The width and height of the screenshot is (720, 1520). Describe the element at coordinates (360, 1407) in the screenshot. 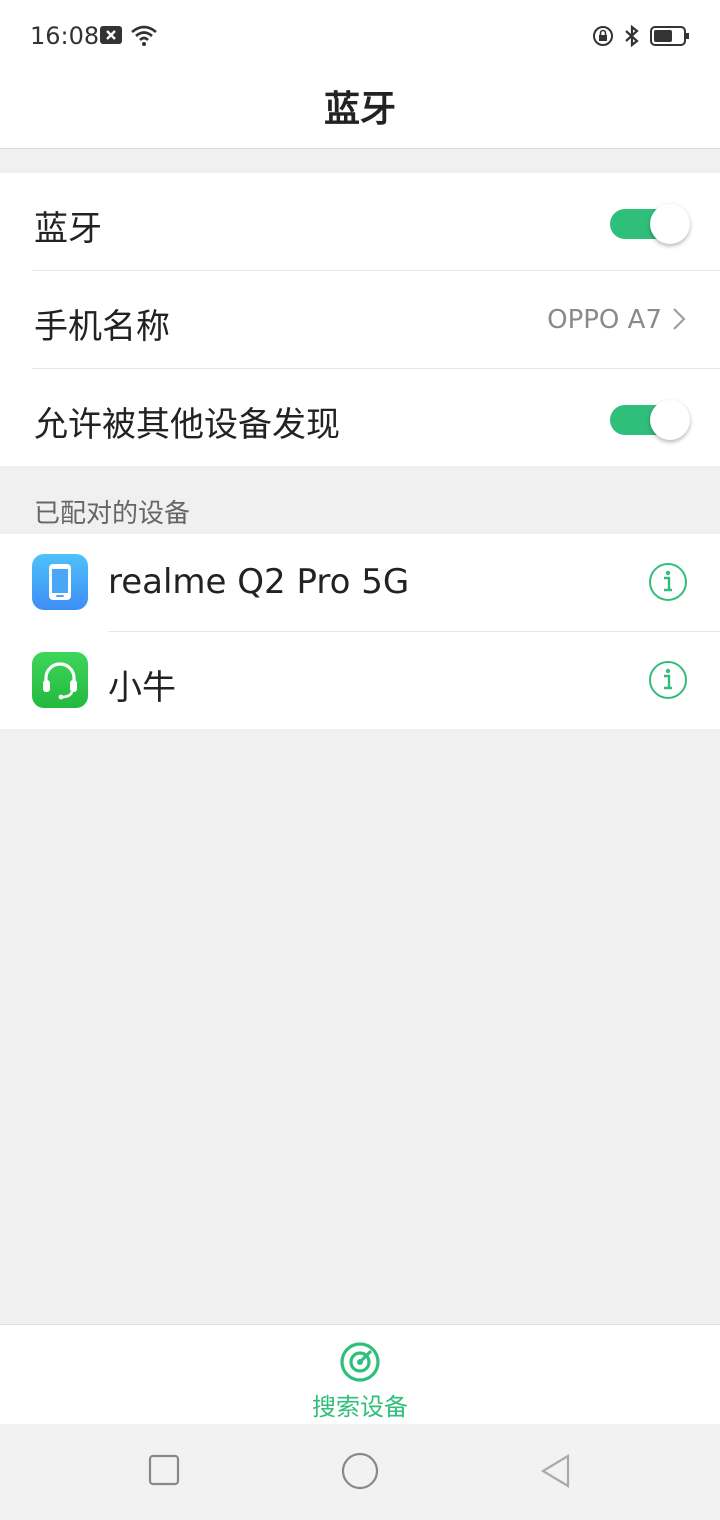

I see `search-devices-label: 搜索设备` at that location.